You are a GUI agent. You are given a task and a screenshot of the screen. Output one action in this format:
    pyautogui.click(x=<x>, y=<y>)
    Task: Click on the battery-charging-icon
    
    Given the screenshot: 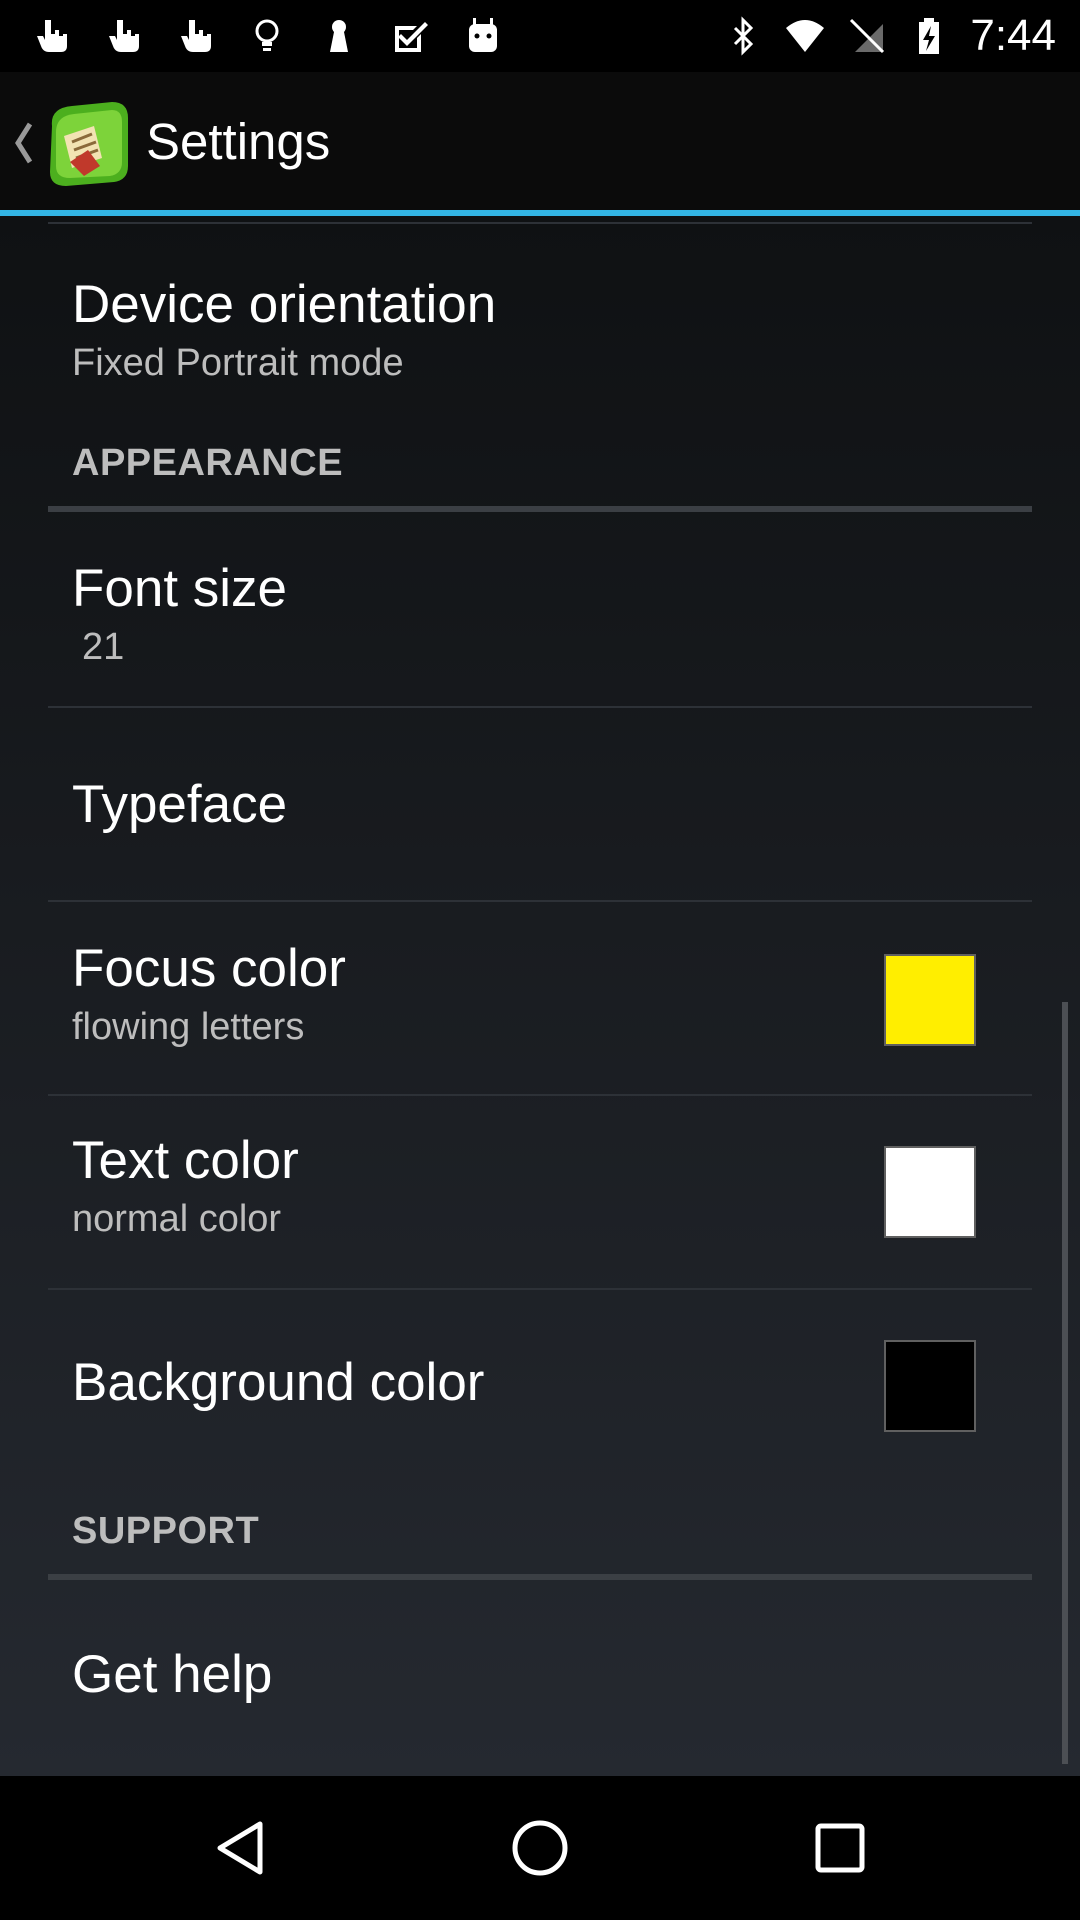 What is the action you would take?
    pyautogui.click(x=929, y=36)
    